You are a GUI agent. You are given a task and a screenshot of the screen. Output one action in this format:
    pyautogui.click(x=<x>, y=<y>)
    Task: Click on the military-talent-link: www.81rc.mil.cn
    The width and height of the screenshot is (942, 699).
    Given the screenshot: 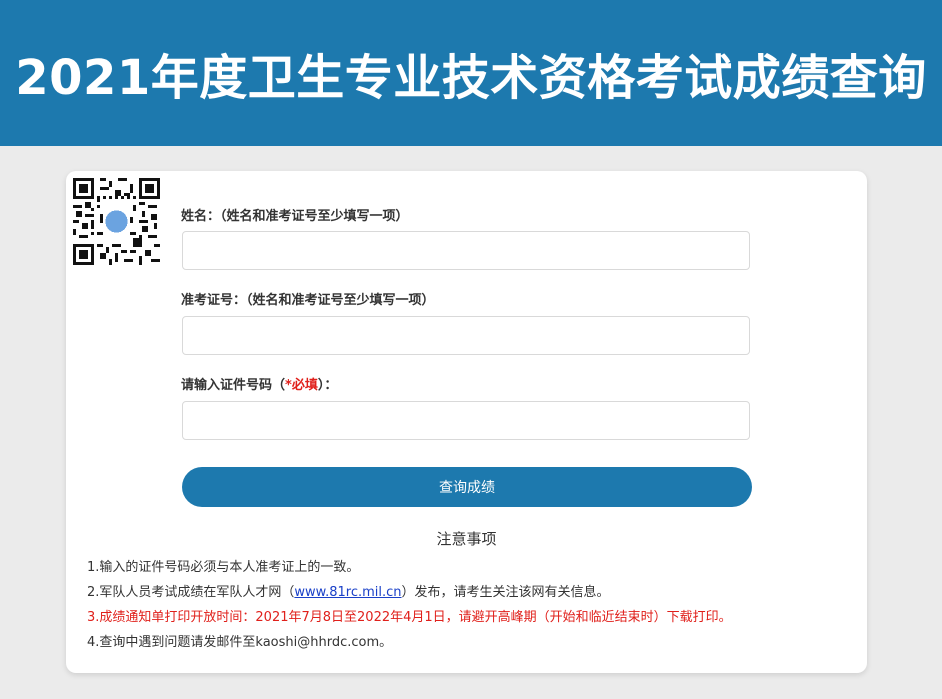 What is the action you would take?
    pyautogui.click(x=347, y=592)
    